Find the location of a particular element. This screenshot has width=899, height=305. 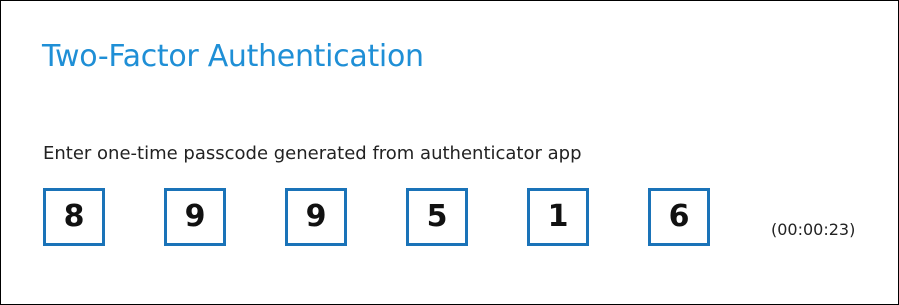

passcode-digit-1: 8 is located at coordinates (74, 217).